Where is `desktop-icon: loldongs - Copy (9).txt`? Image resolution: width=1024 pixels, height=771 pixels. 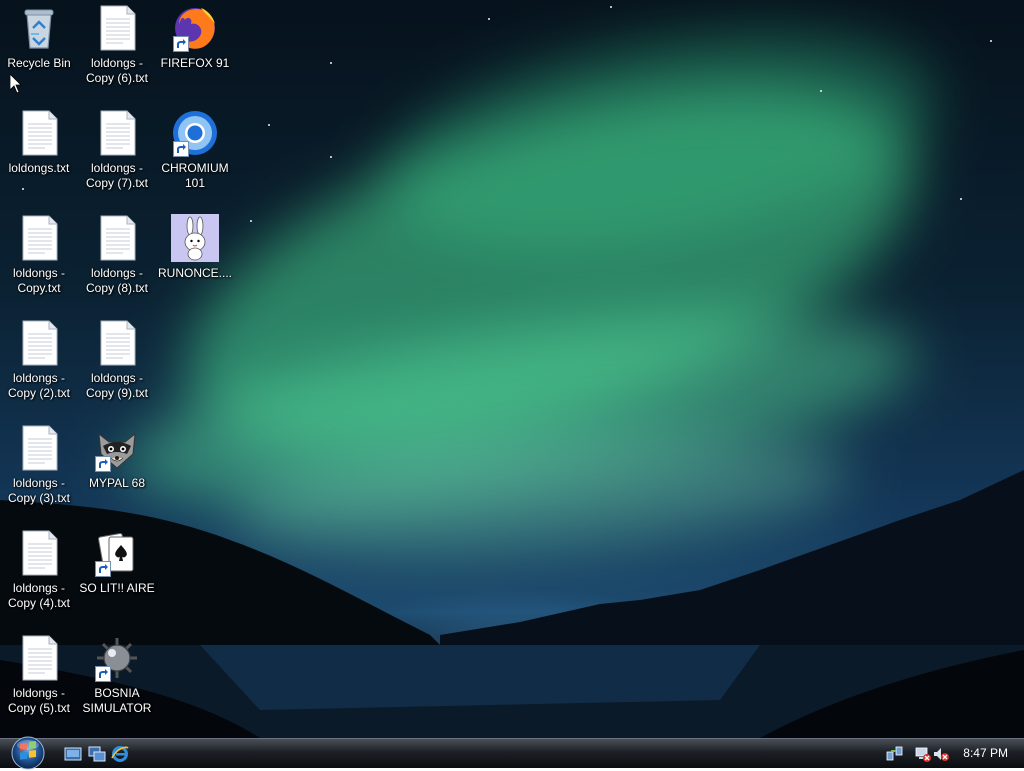
desktop-icon: loldongs - Copy (9).txt is located at coordinates (117, 359).